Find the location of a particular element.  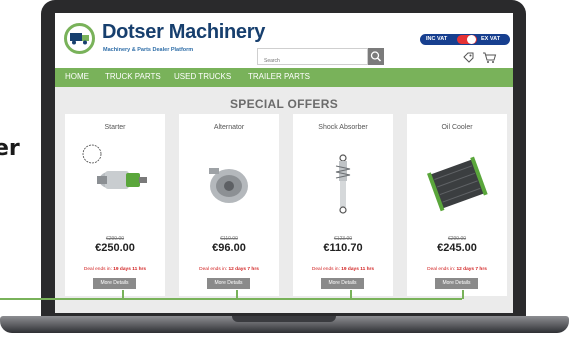

current-price: €110.70 is located at coordinates (343, 248).